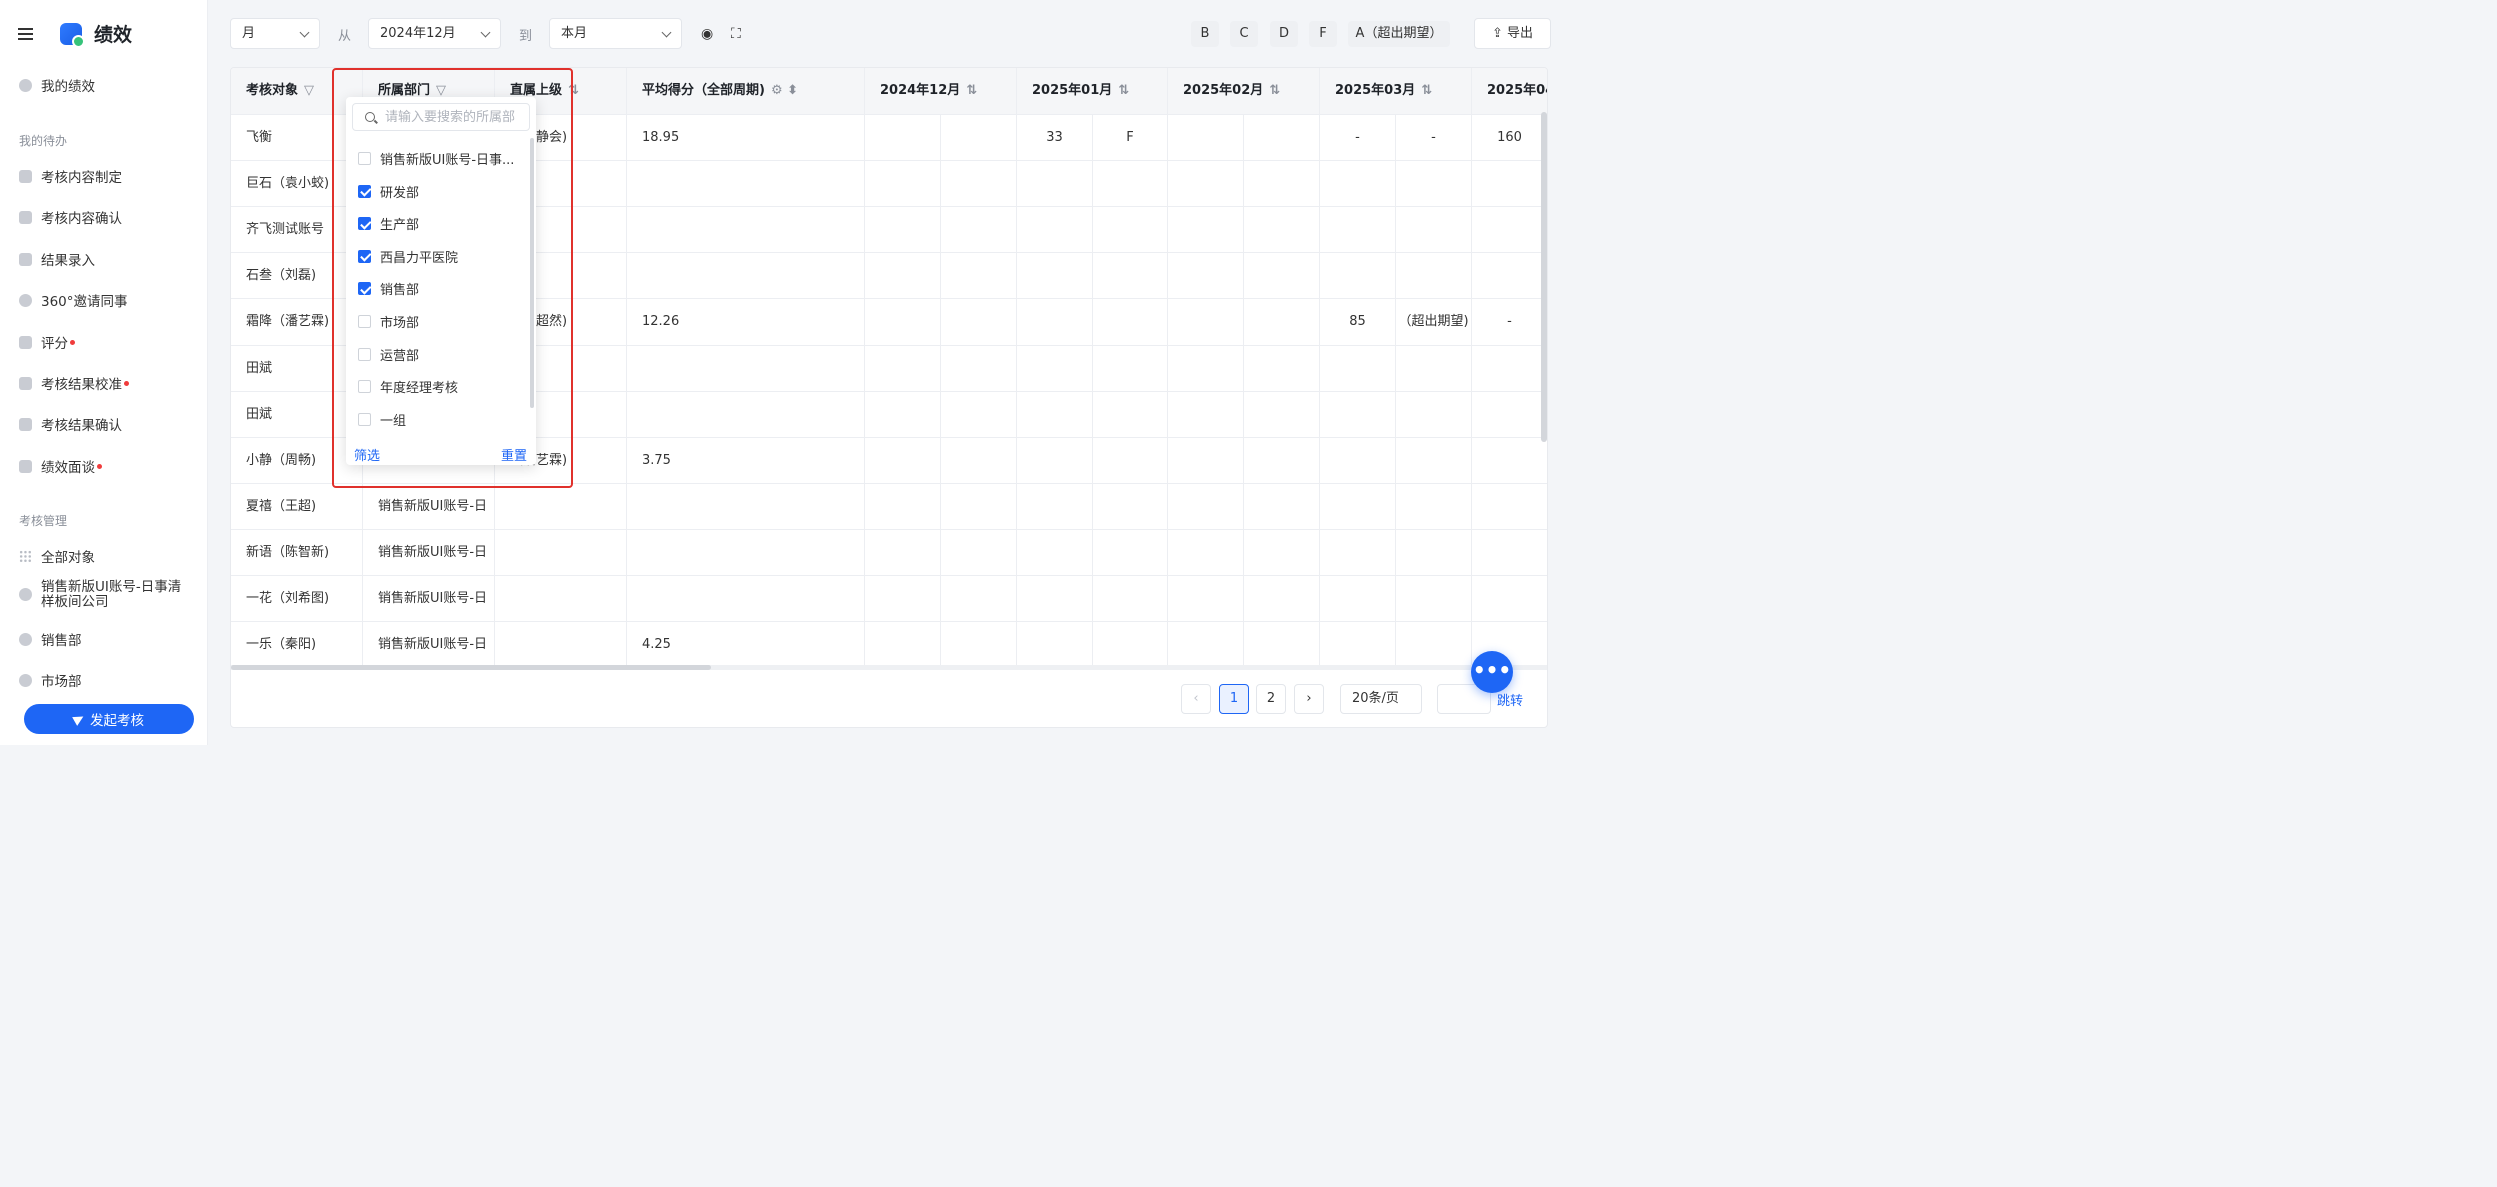 Image resolution: width=2497 pixels, height=1187 pixels. Describe the element at coordinates (117, 721) in the screenshot. I see `launch-review-label: 发起考核` at that location.